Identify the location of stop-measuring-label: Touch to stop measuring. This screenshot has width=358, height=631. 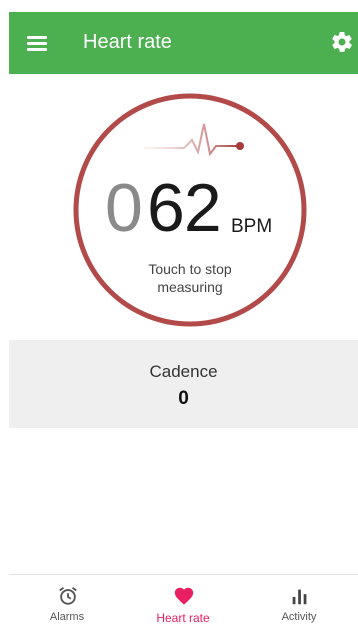
(190, 278).